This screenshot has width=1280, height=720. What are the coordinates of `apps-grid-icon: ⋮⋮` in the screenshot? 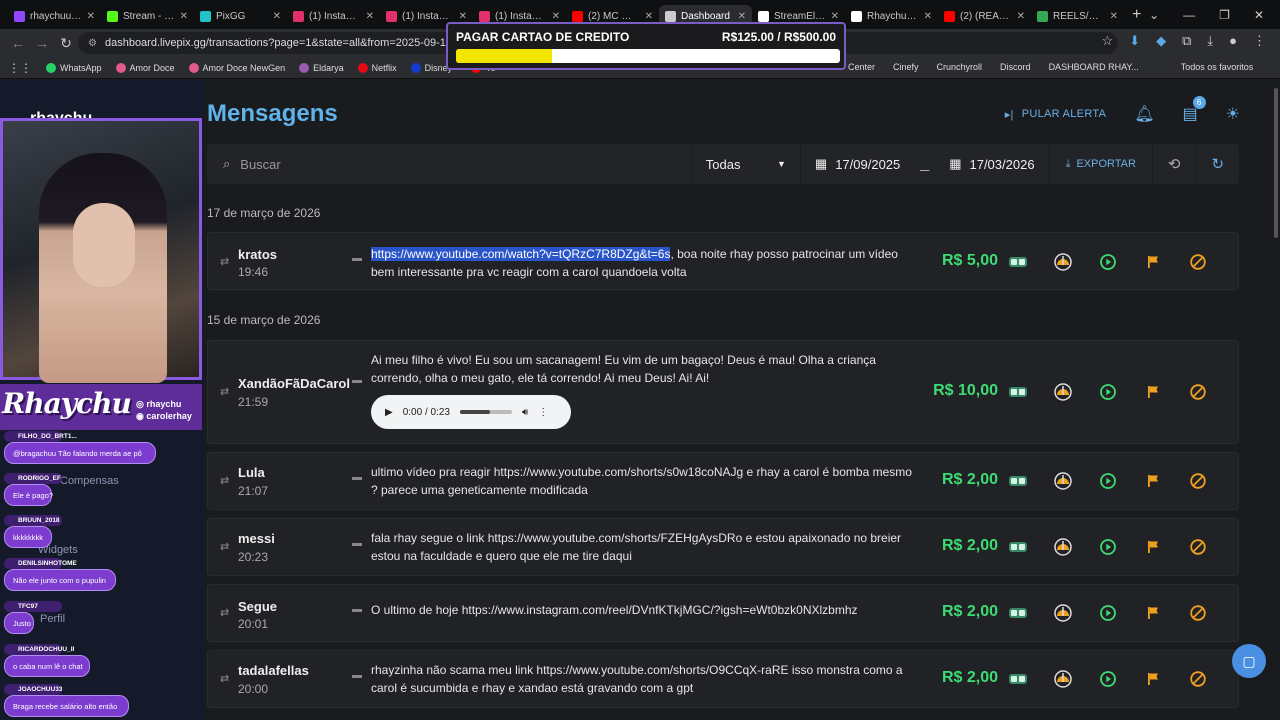 It's located at (20, 68).